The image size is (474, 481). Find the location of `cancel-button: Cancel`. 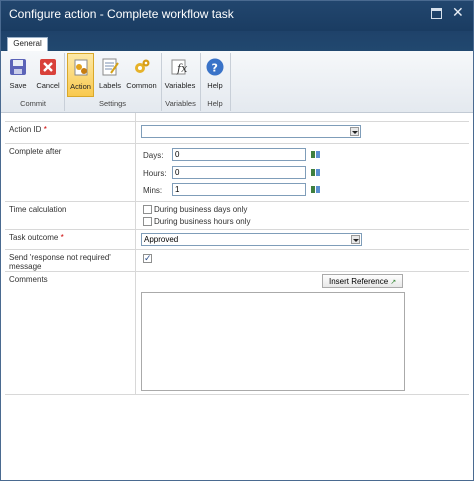

cancel-button: Cancel is located at coordinates (48, 75).